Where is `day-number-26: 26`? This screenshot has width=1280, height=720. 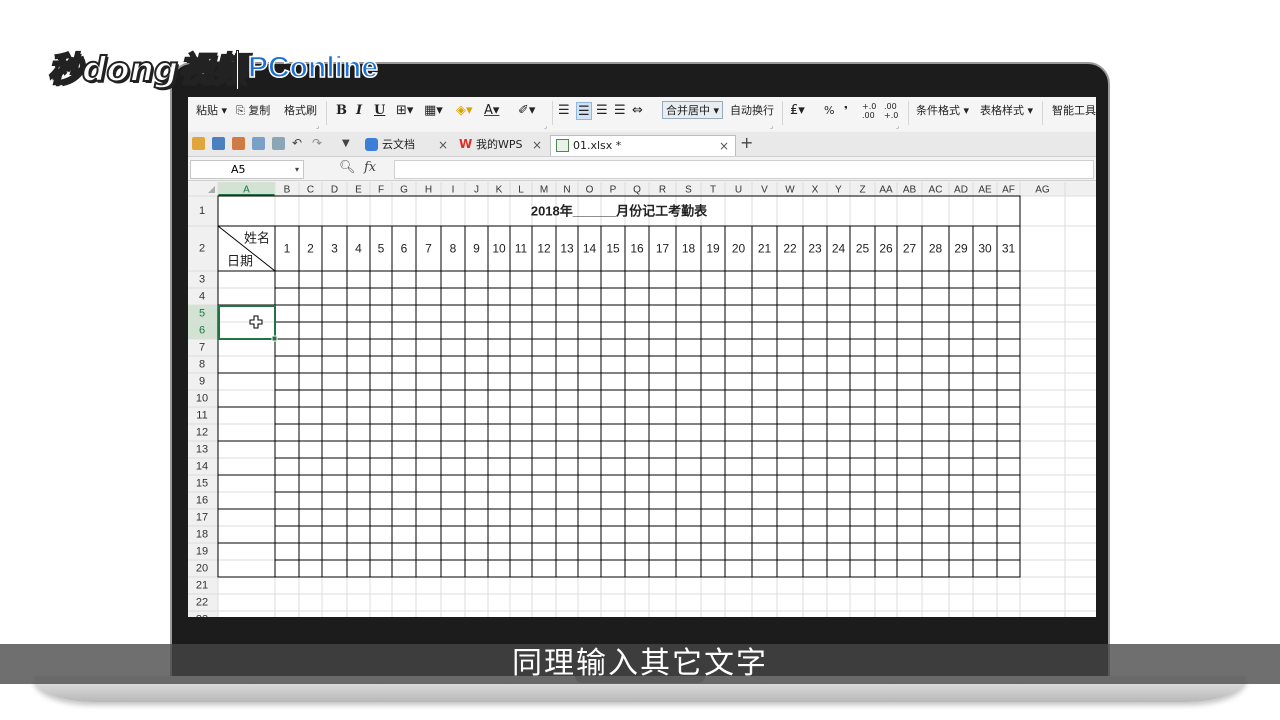 day-number-26: 26 is located at coordinates (886, 249).